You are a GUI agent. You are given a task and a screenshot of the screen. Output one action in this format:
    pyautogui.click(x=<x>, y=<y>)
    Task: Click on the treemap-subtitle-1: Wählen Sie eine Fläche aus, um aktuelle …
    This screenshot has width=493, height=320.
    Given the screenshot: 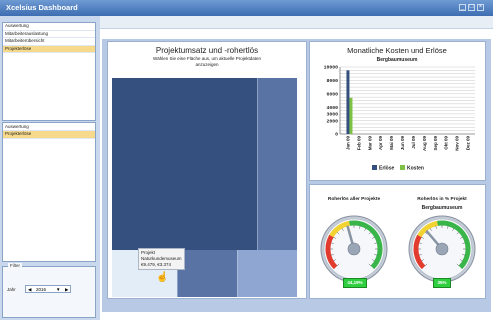 What is the action you would take?
    pyautogui.click(x=207, y=58)
    